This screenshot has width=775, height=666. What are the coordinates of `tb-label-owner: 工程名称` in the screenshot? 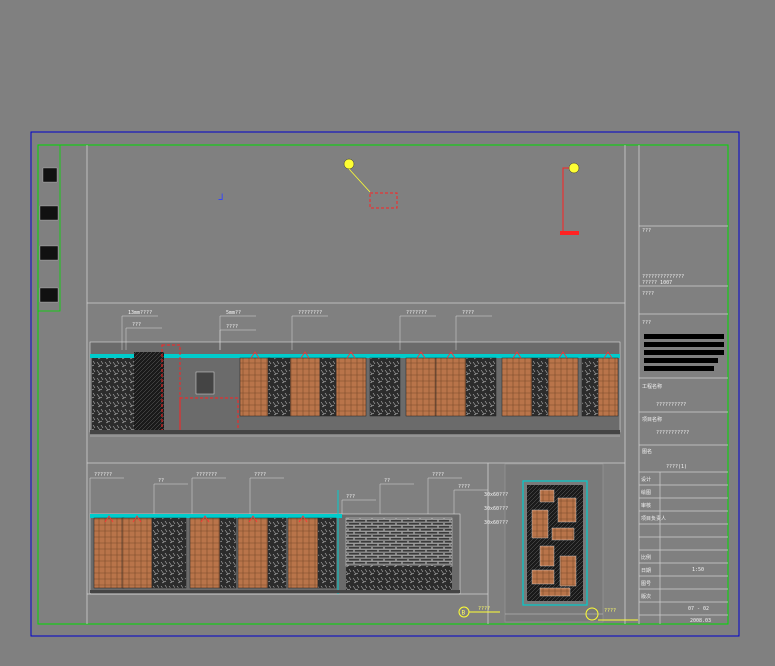 It's located at (652, 386).